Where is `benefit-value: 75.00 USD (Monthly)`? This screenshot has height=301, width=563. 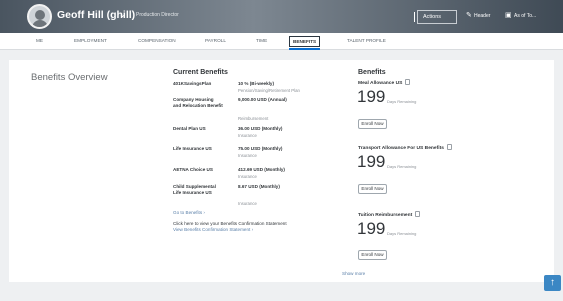
benefit-value: 75.00 USD (Monthly) is located at coordinates (260, 148).